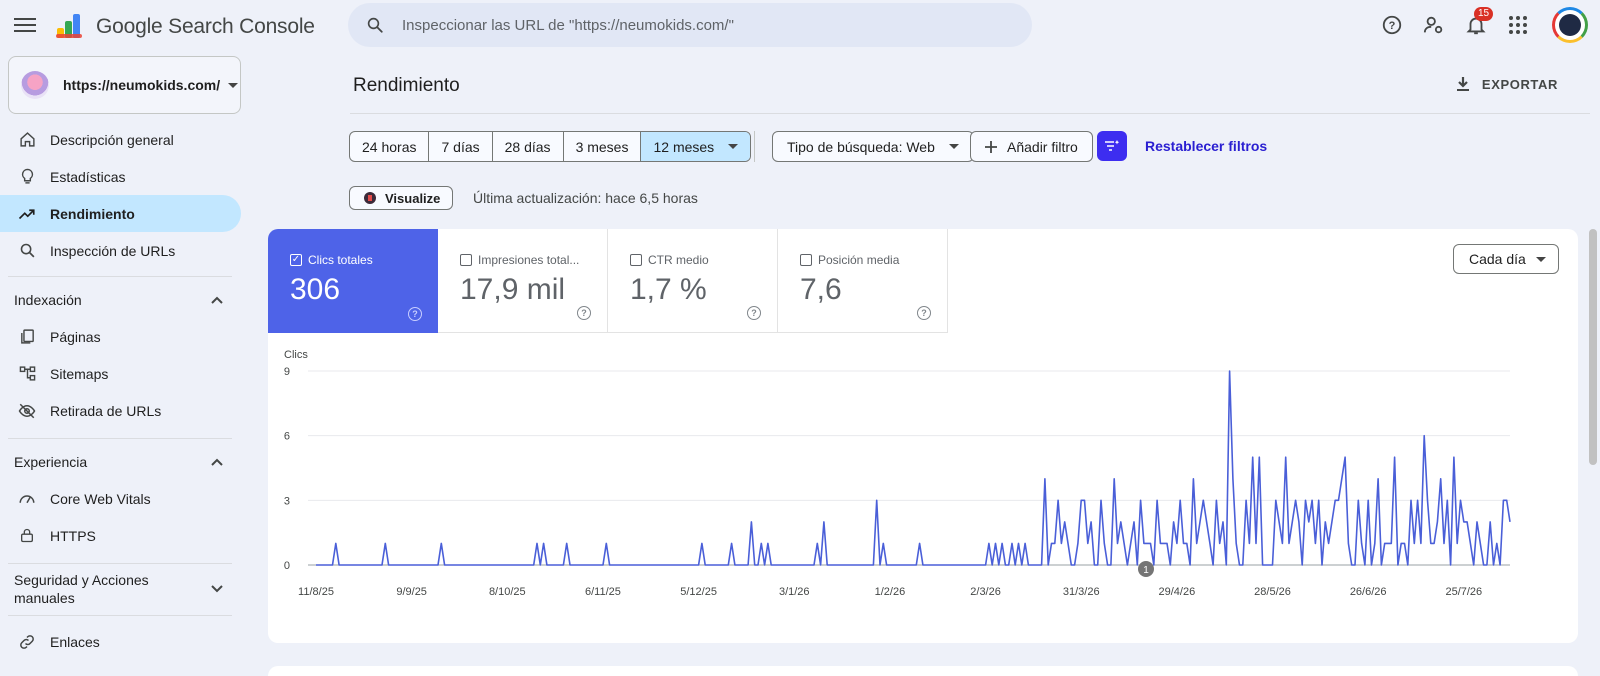 The width and height of the screenshot is (1600, 676). Describe the element at coordinates (696, 146) in the screenshot. I see `range-12m: 12 meses` at that location.